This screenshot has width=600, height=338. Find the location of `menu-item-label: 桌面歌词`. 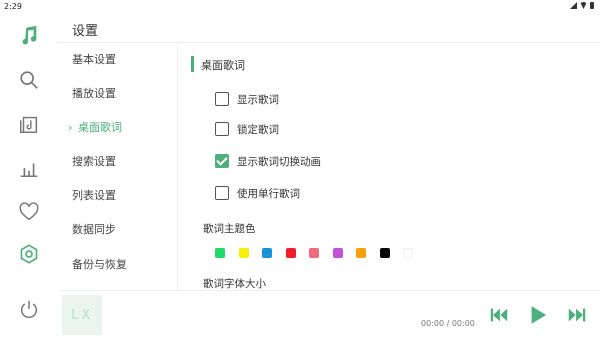

menu-item-label: 桌面歌词 is located at coordinates (100, 127).